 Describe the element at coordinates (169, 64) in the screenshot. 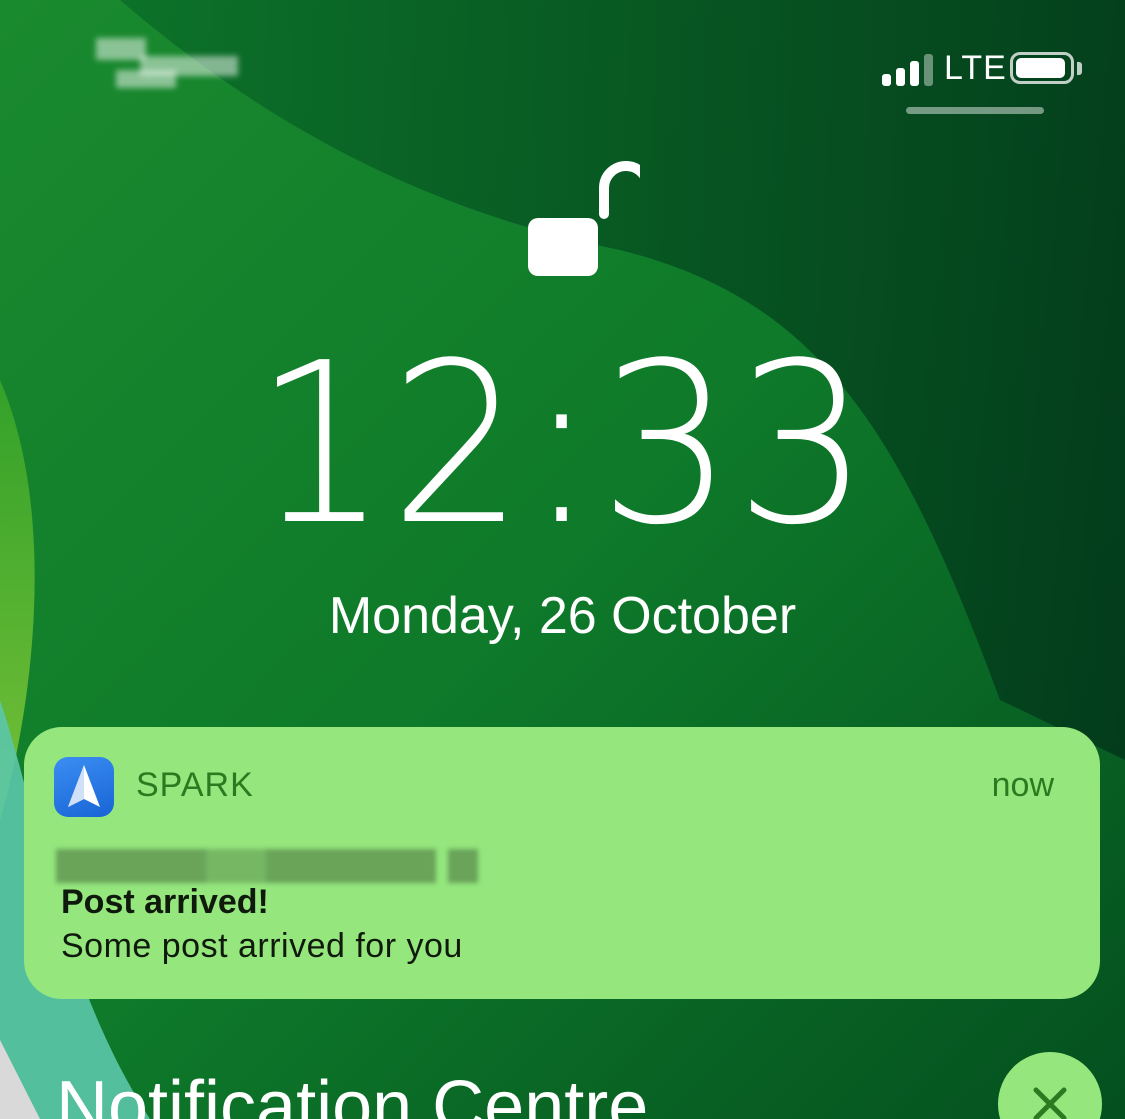

I see `carrier-name-redacted` at that location.